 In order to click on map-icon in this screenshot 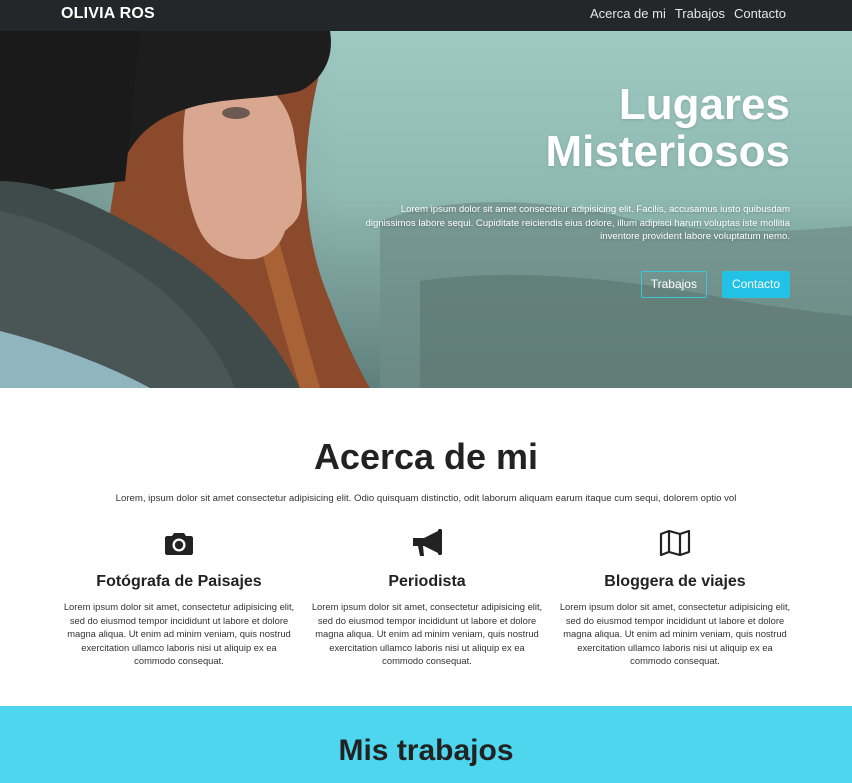, I will do `click(675, 543)`.